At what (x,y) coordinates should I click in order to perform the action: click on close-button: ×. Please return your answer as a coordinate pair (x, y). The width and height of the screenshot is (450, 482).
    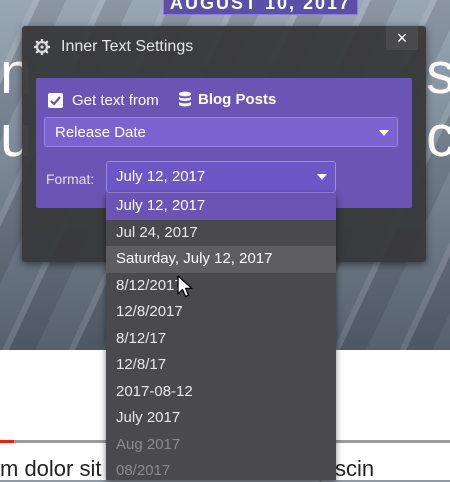
    Looking at the image, I should click on (402, 38).